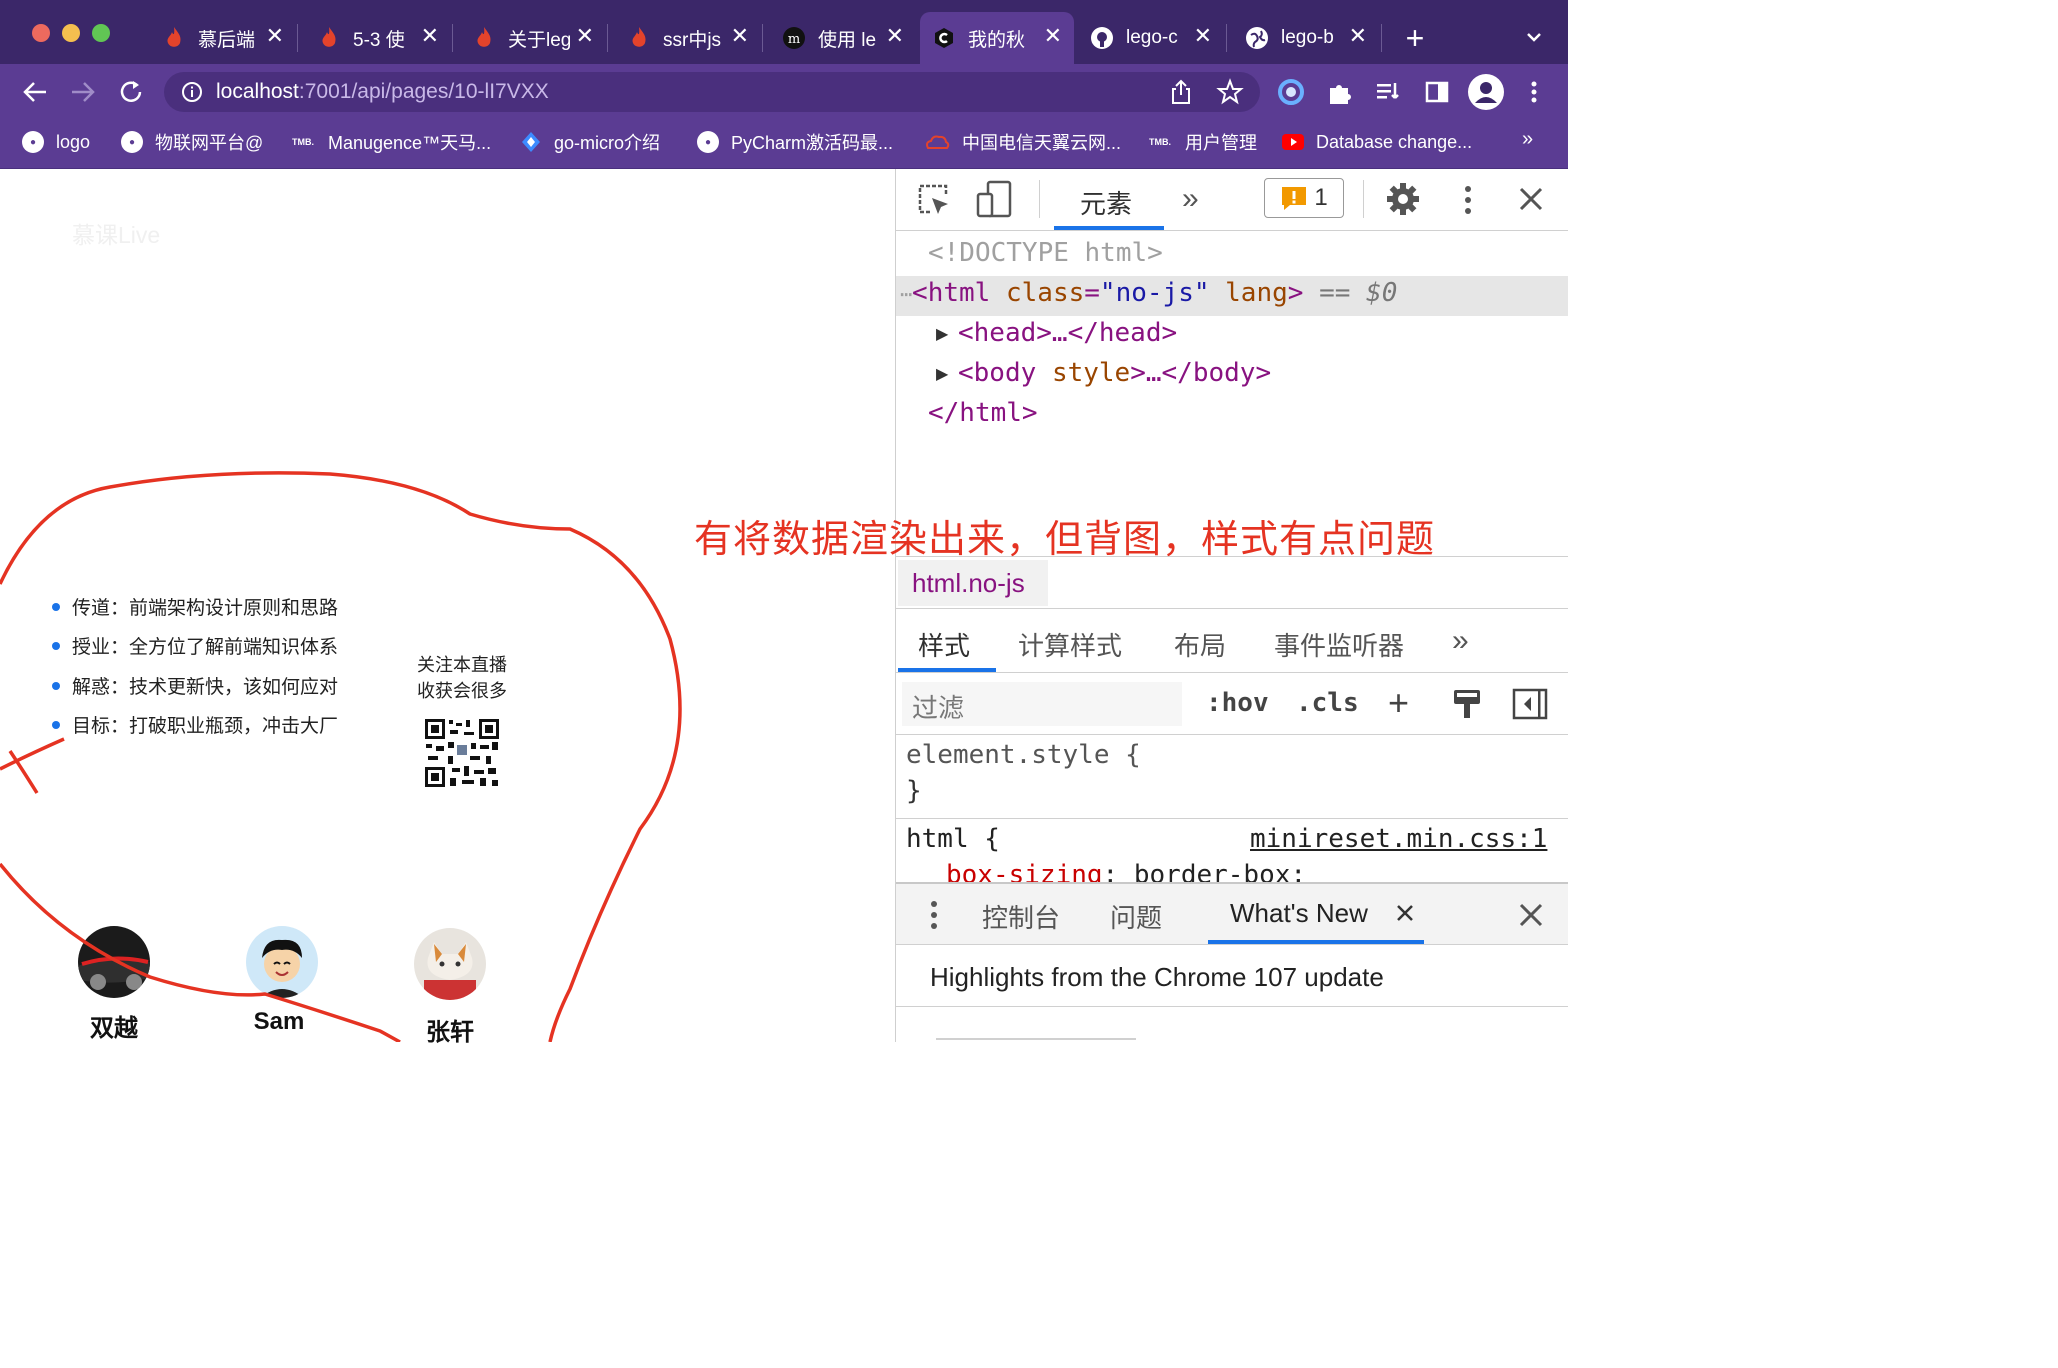  What do you see at coordinates (1299, 913) in the screenshot?
I see `tab-whats-new: What's New` at bounding box center [1299, 913].